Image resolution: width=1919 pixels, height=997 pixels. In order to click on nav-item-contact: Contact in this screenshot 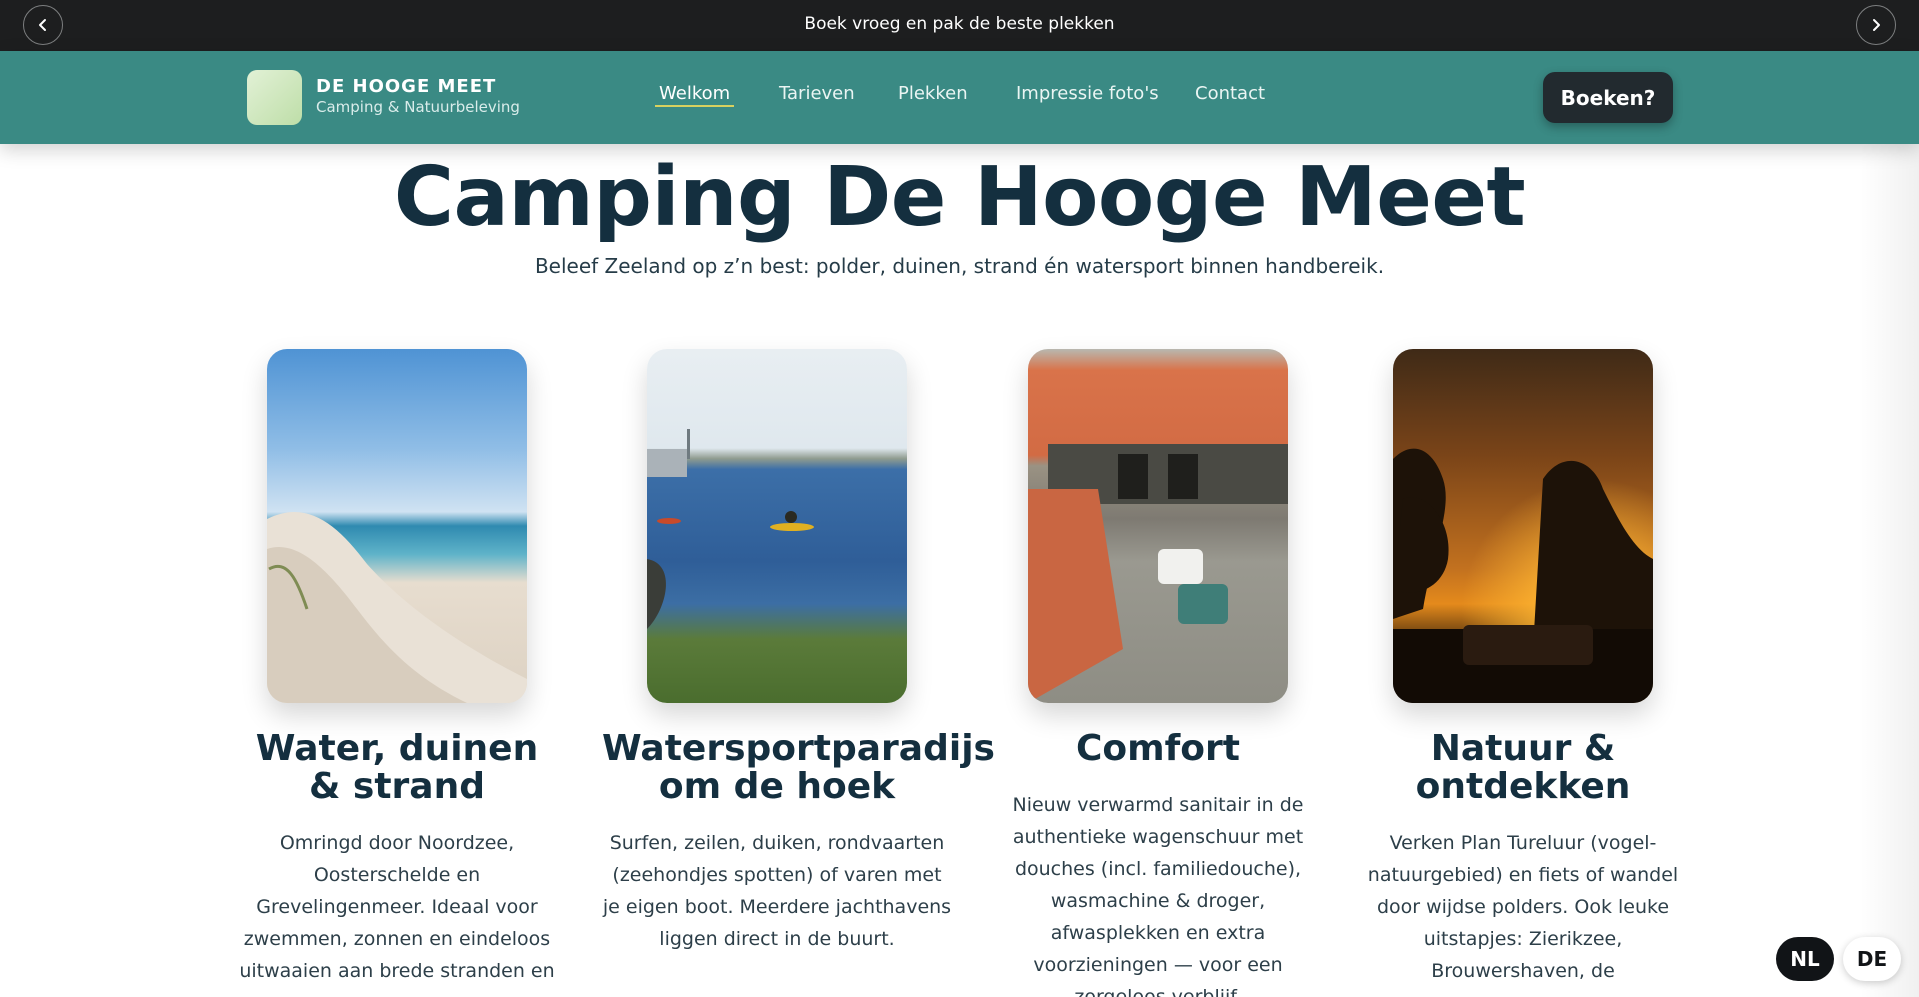, I will do `click(1230, 93)`.